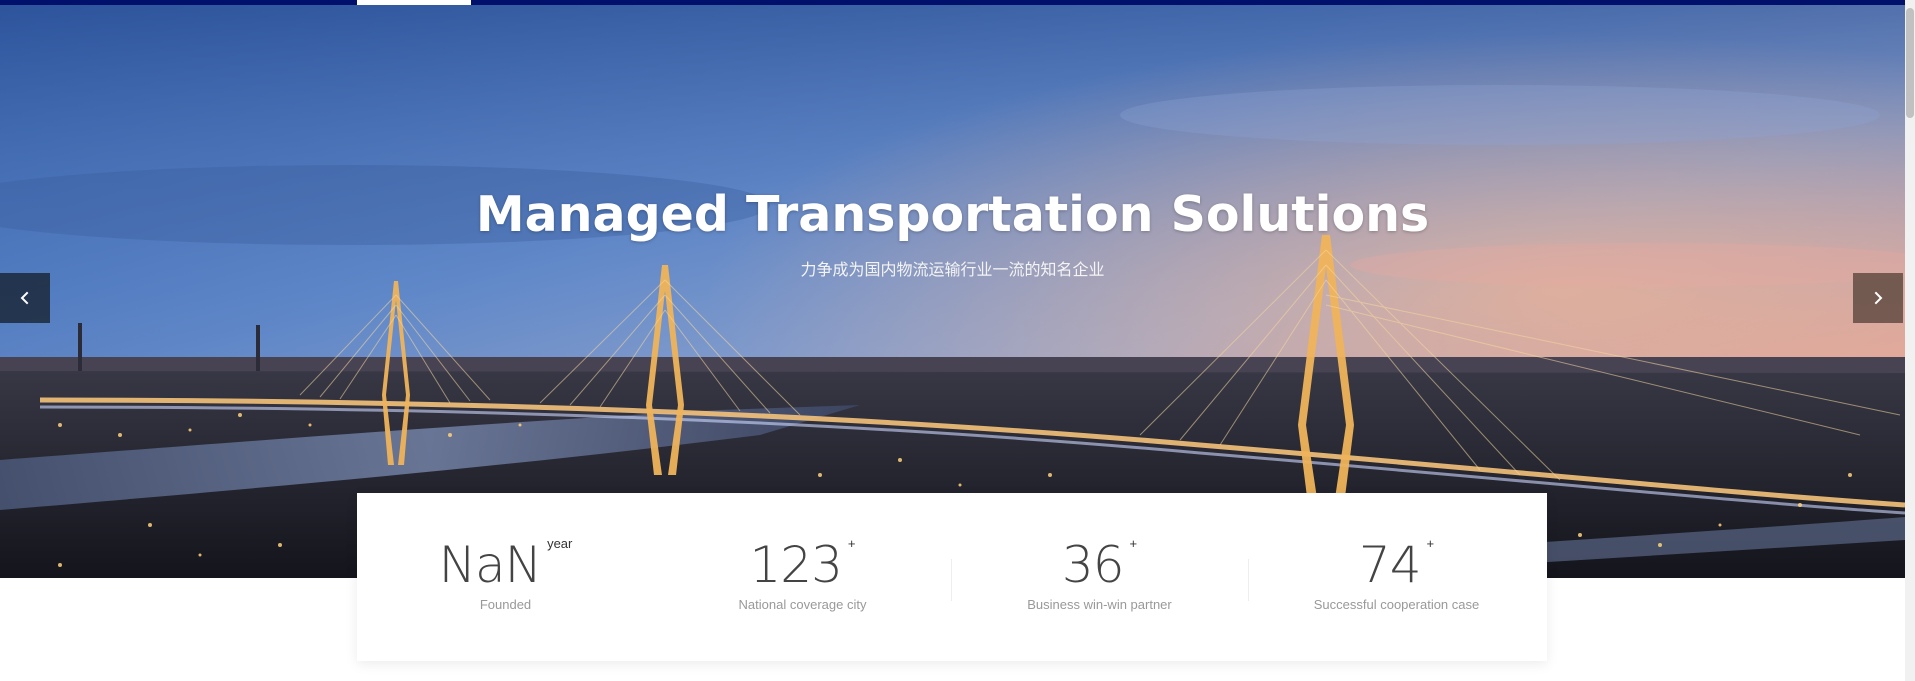 This screenshot has width=1915, height=681. Describe the element at coordinates (560, 543) in the screenshot. I see `stat-suffix: year` at that location.